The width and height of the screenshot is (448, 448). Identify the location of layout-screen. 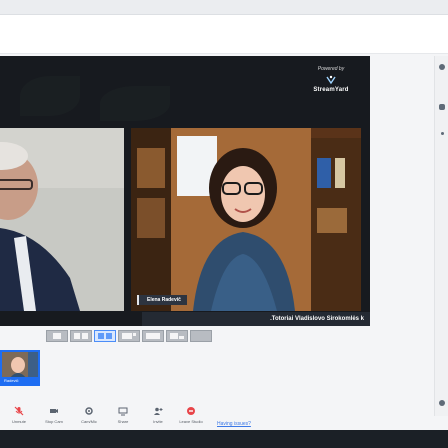
(153, 336).